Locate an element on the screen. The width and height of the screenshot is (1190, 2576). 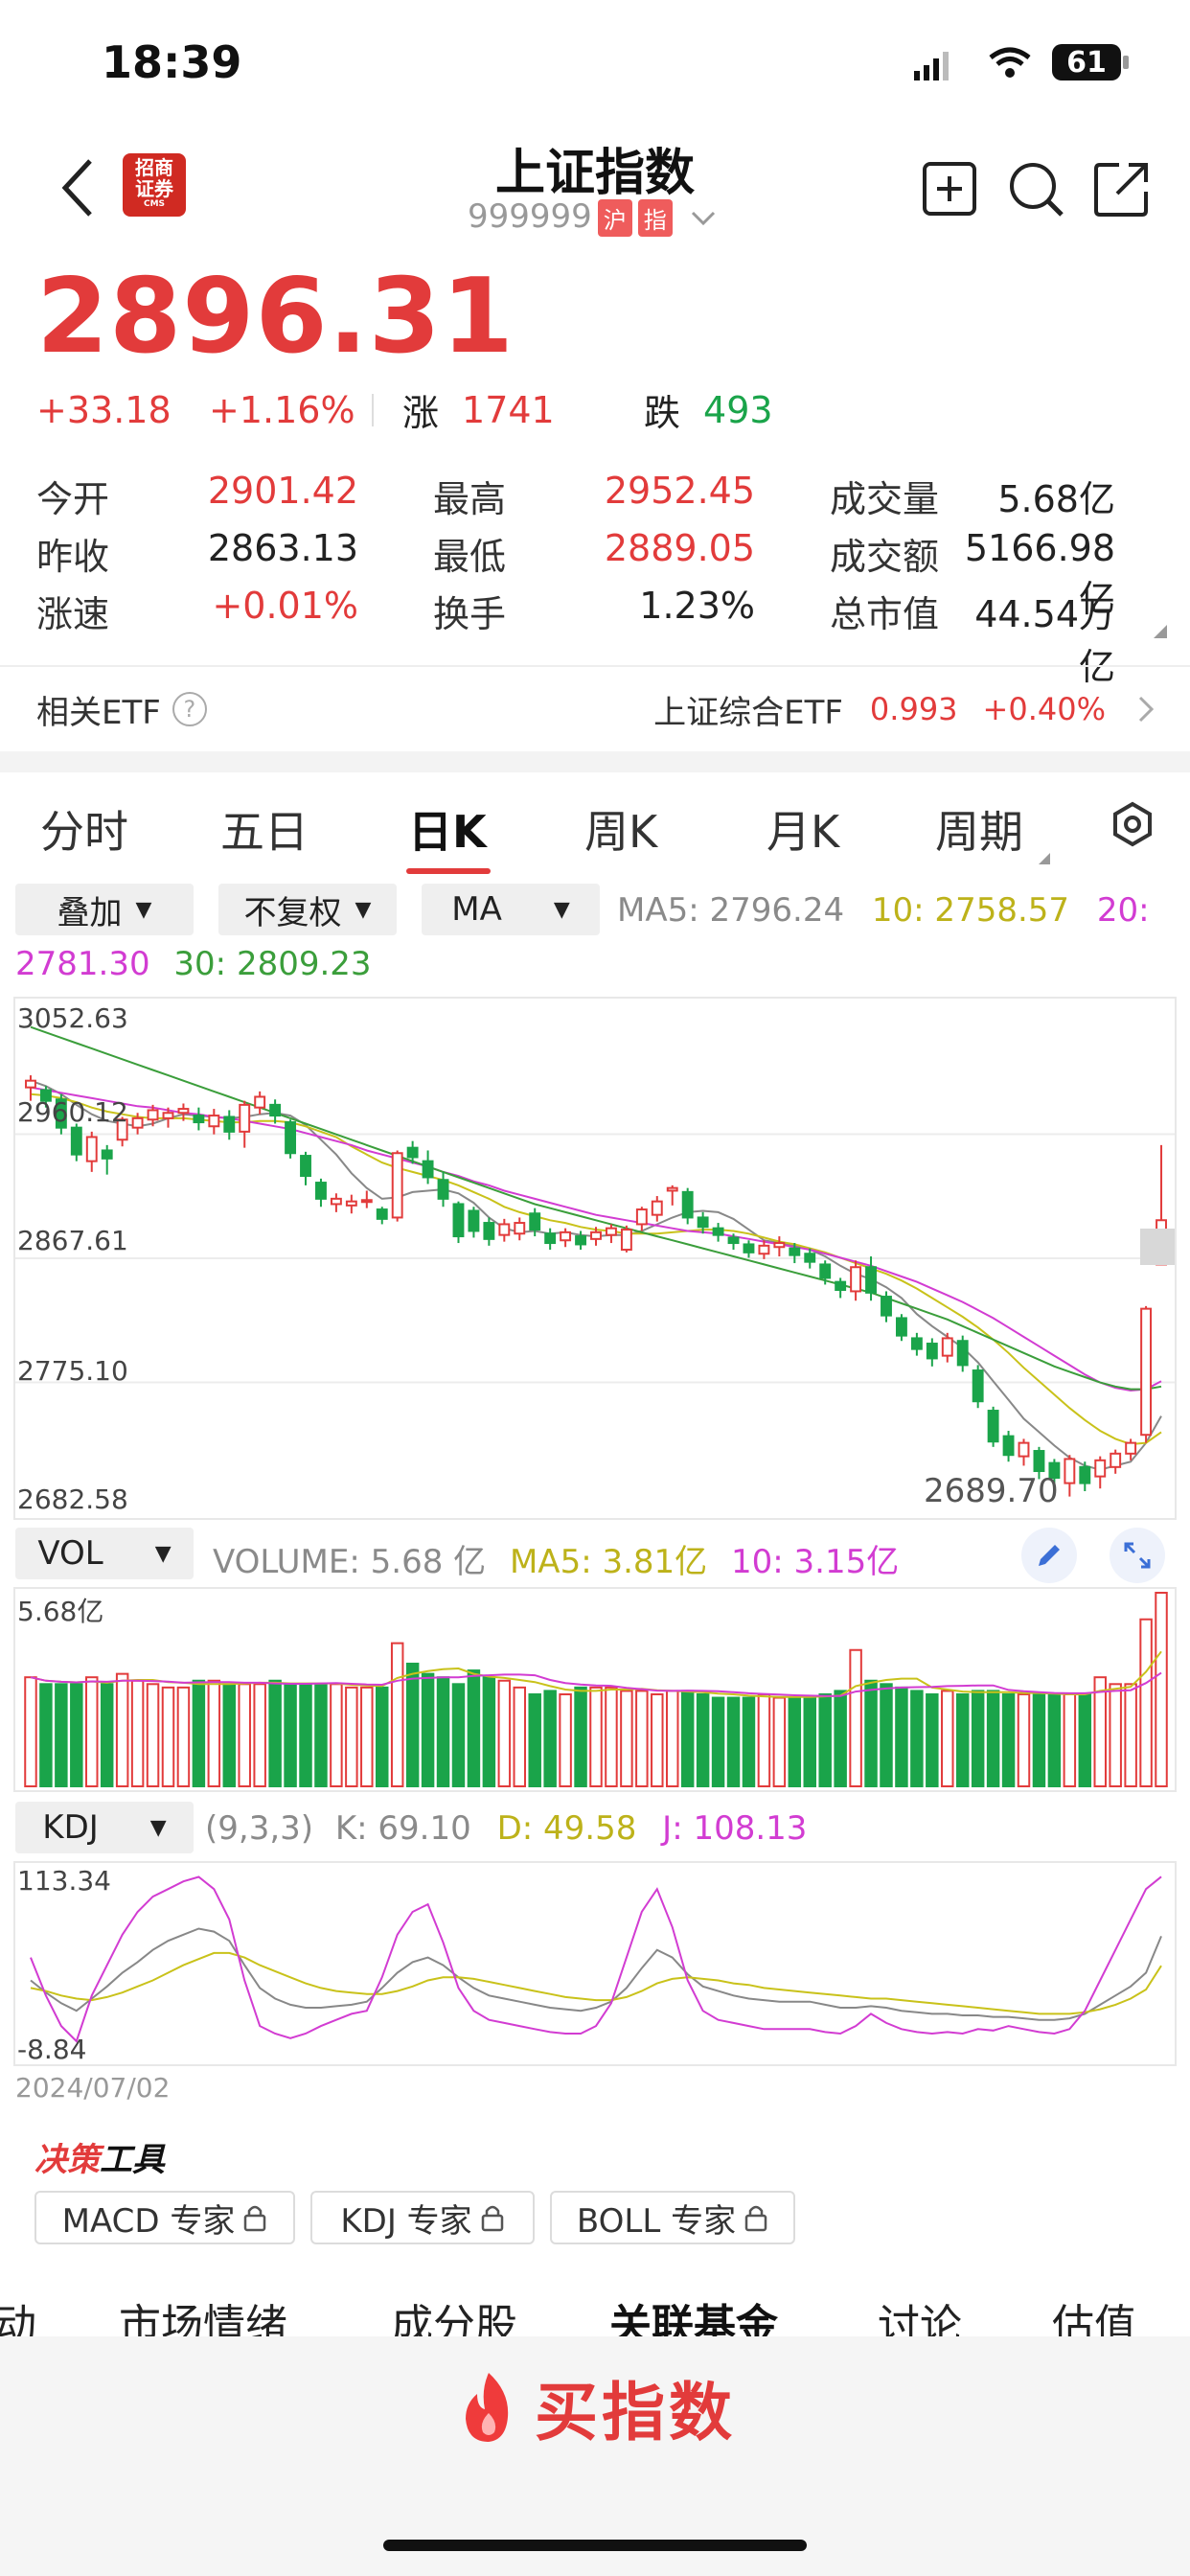
symbol-code: 999999 is located at coordinates (530, 216).